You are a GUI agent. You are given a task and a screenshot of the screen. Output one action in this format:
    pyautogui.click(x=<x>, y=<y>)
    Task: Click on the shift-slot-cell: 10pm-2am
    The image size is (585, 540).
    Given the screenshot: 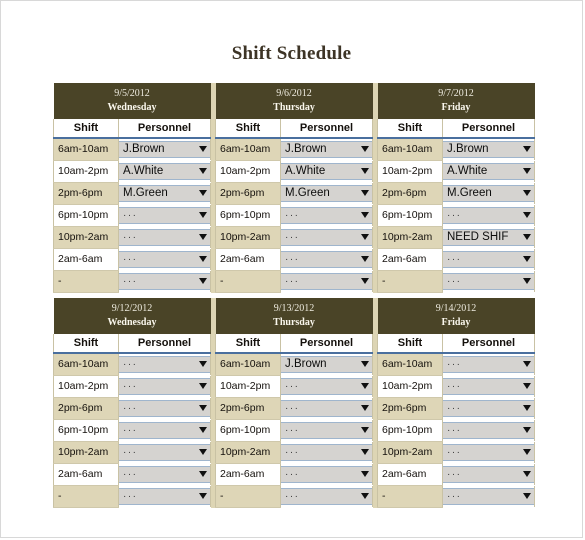 What is the action you would take?
    pyautogui.click(x=410, y=237)
    